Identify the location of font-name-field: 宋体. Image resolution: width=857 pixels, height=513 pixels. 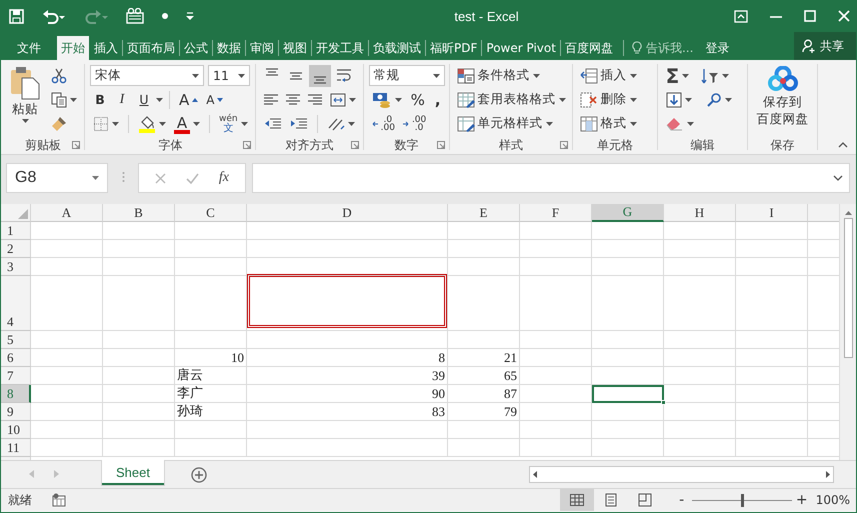
(147, 75).